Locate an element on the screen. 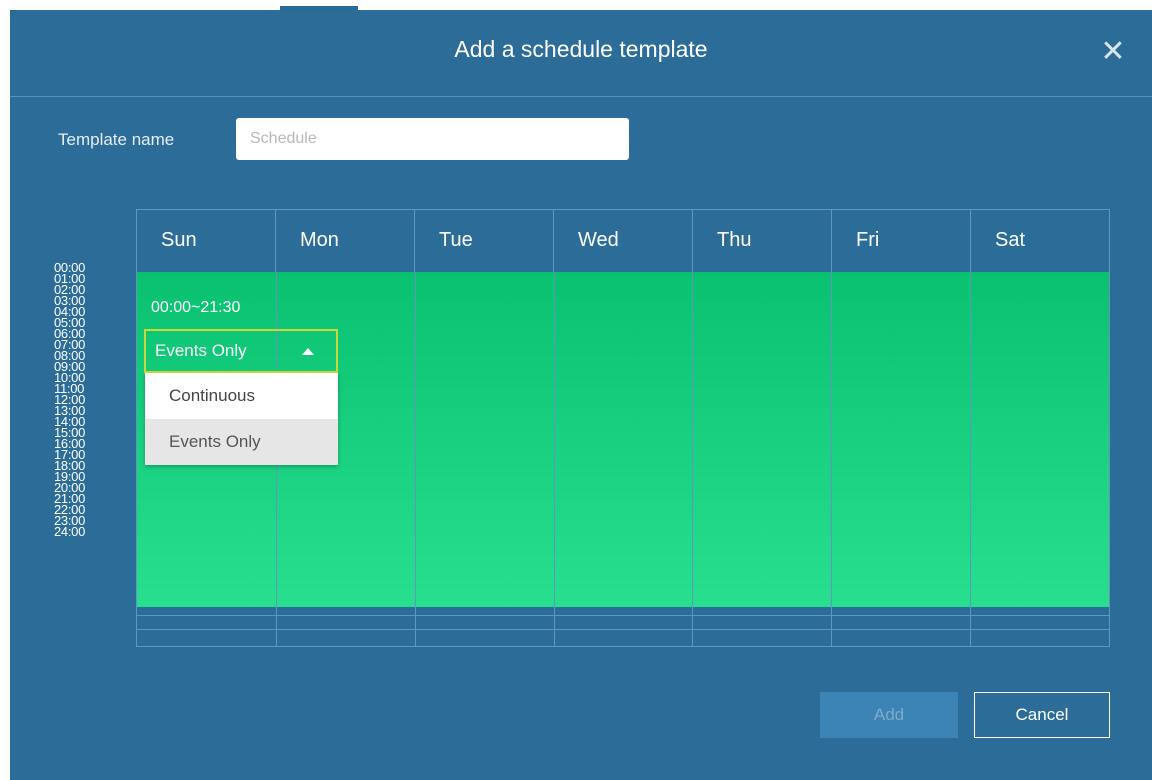  day-header-fri: Fri is located at coordinates (901, 241).